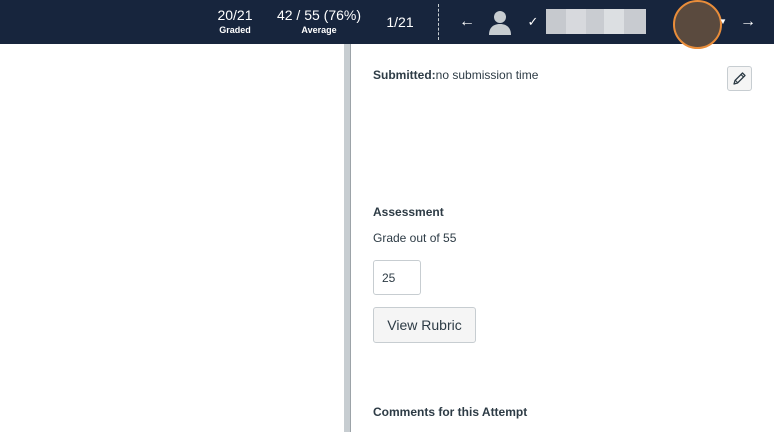 This screenshot has width=774, height=432. Describe the element at coordinates (450, 412) in the screenshot. I see `comments-heading: Comments for this Attempt` at that location.